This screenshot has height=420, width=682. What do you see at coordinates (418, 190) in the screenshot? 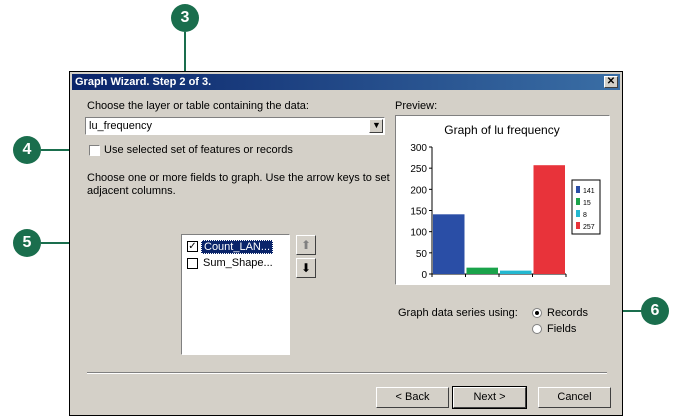
I see `y-tick-label: 200` at bounding box center [418, 190].